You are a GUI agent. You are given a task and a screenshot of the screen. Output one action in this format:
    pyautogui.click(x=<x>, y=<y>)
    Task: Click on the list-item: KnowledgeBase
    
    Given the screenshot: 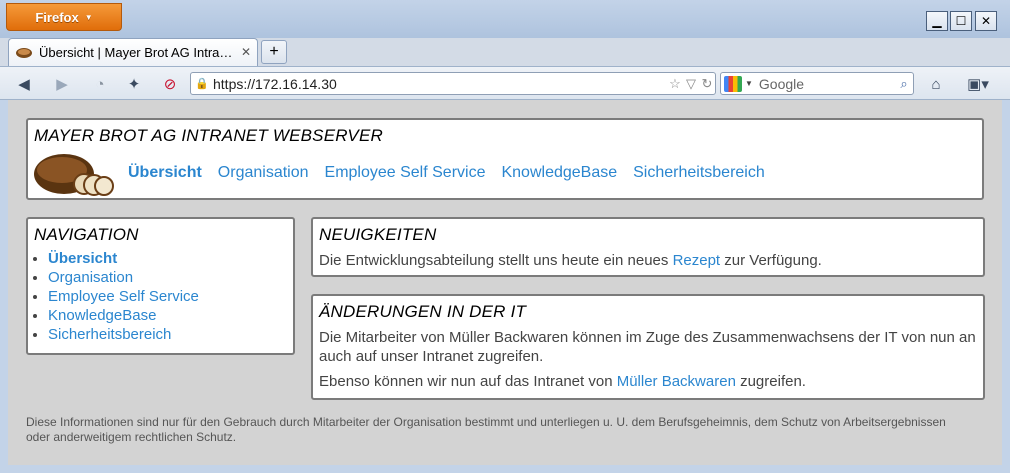 What is the action you would take?
    pyautogui.click(x=167, y=315)
    